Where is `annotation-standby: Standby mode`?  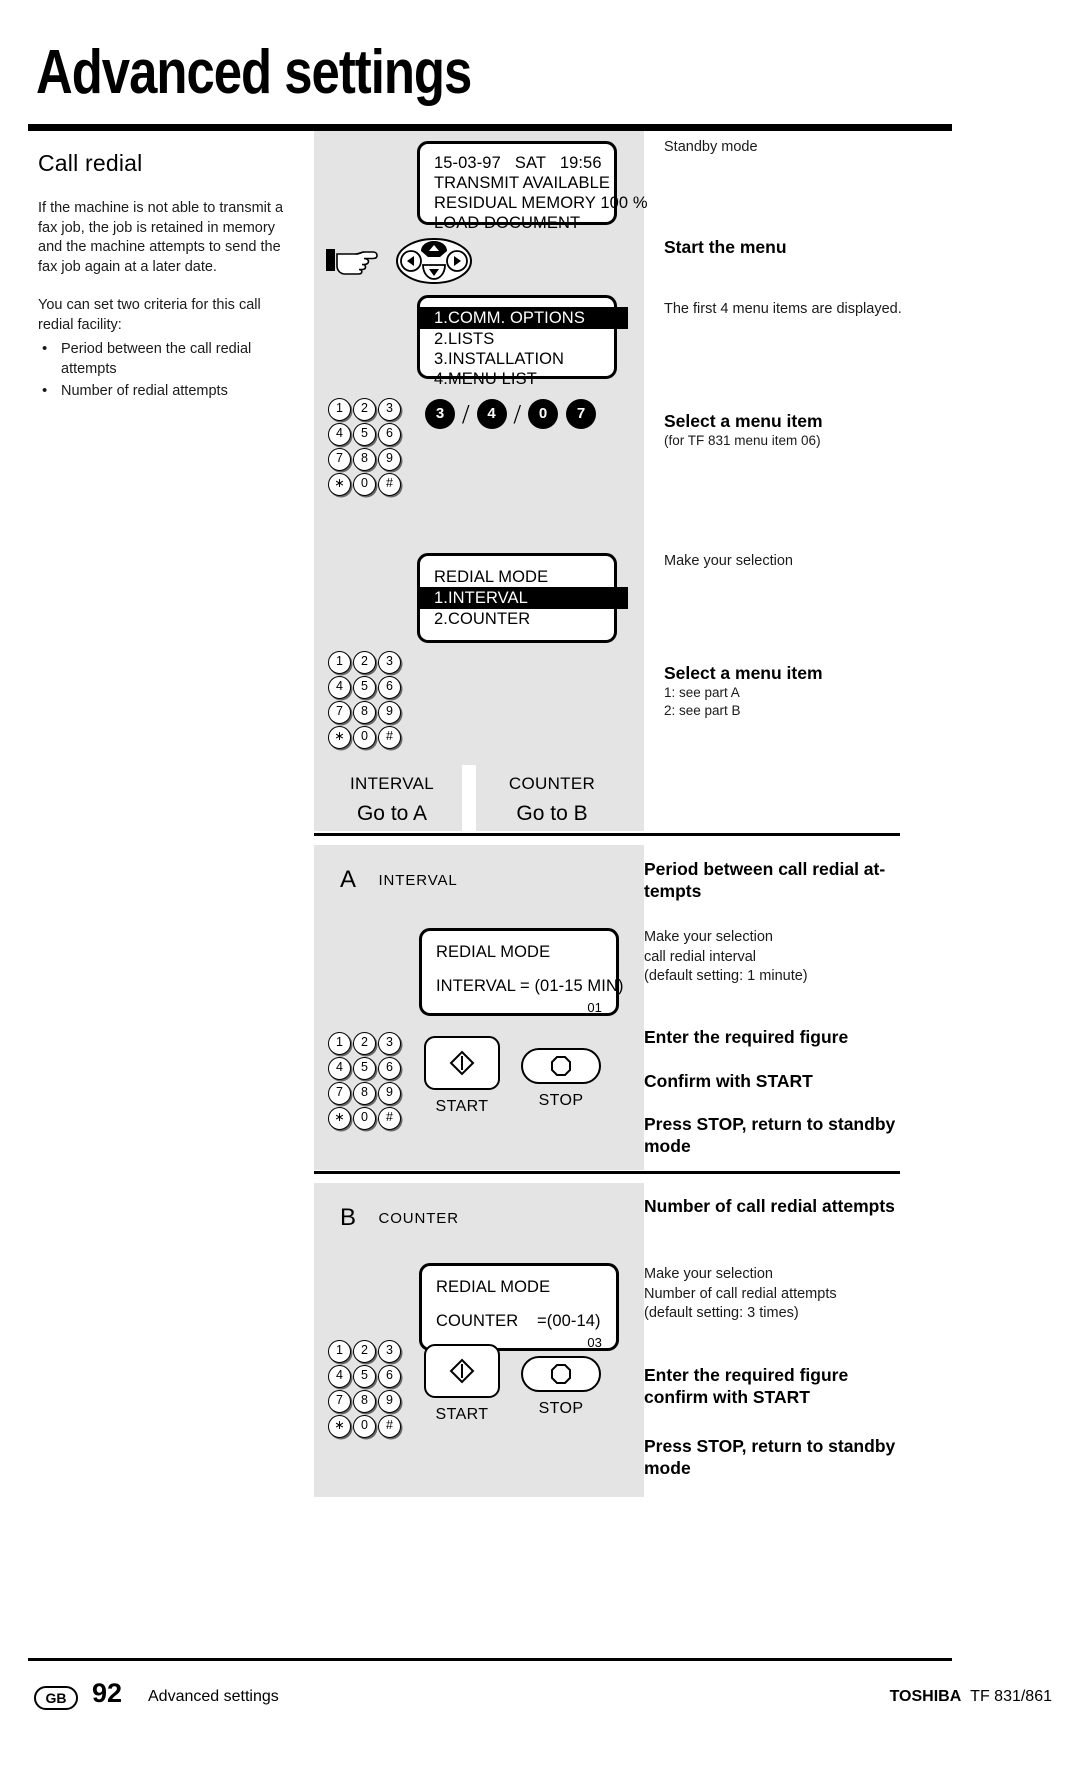
annotation-standby: Standby mode is located at coordinates (798, 148).